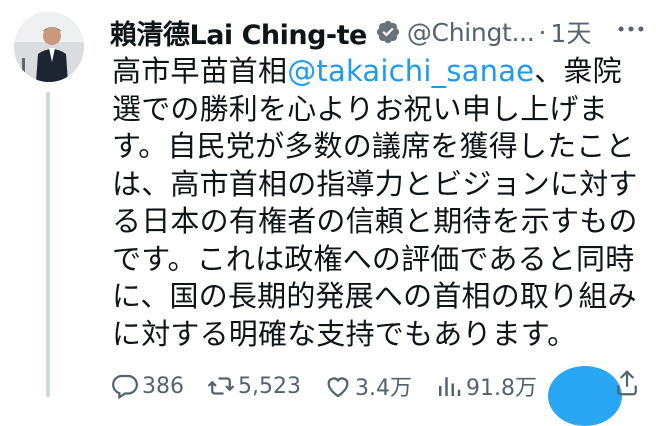  I want to click on share-icon, so click(627, 383).